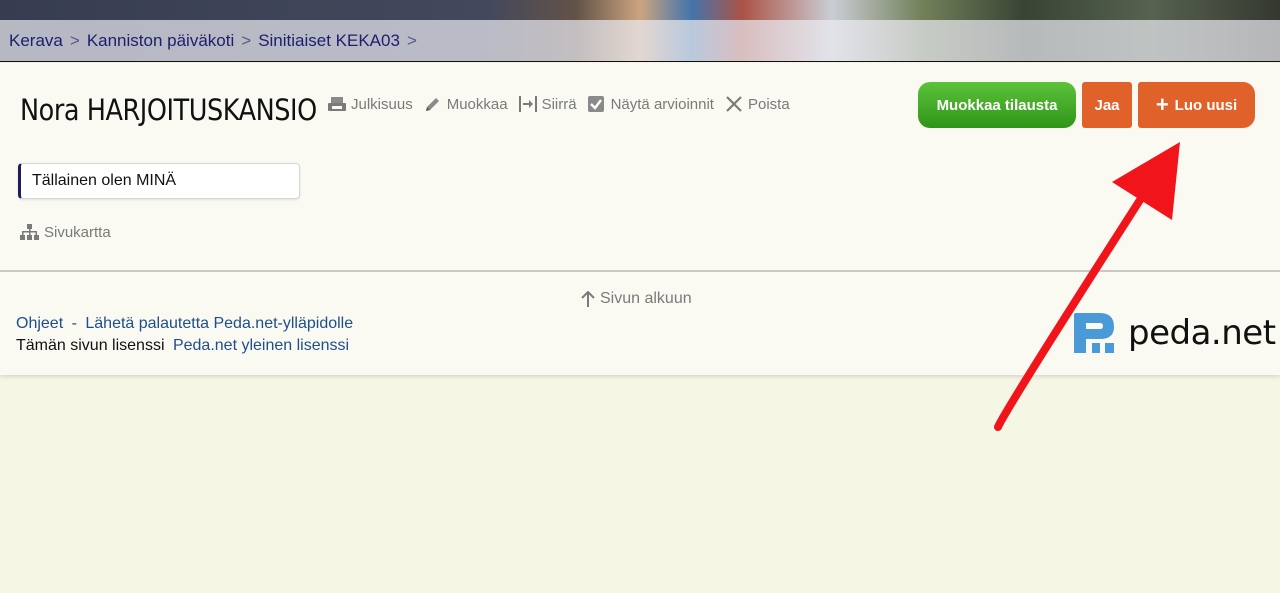 The height and width of the screenshot is (593, 1280). What do you see at coordinates (1206, 105) in the screenshot?
I see `create-new-label: Luo uusi` at bounding box center [1206, 105].